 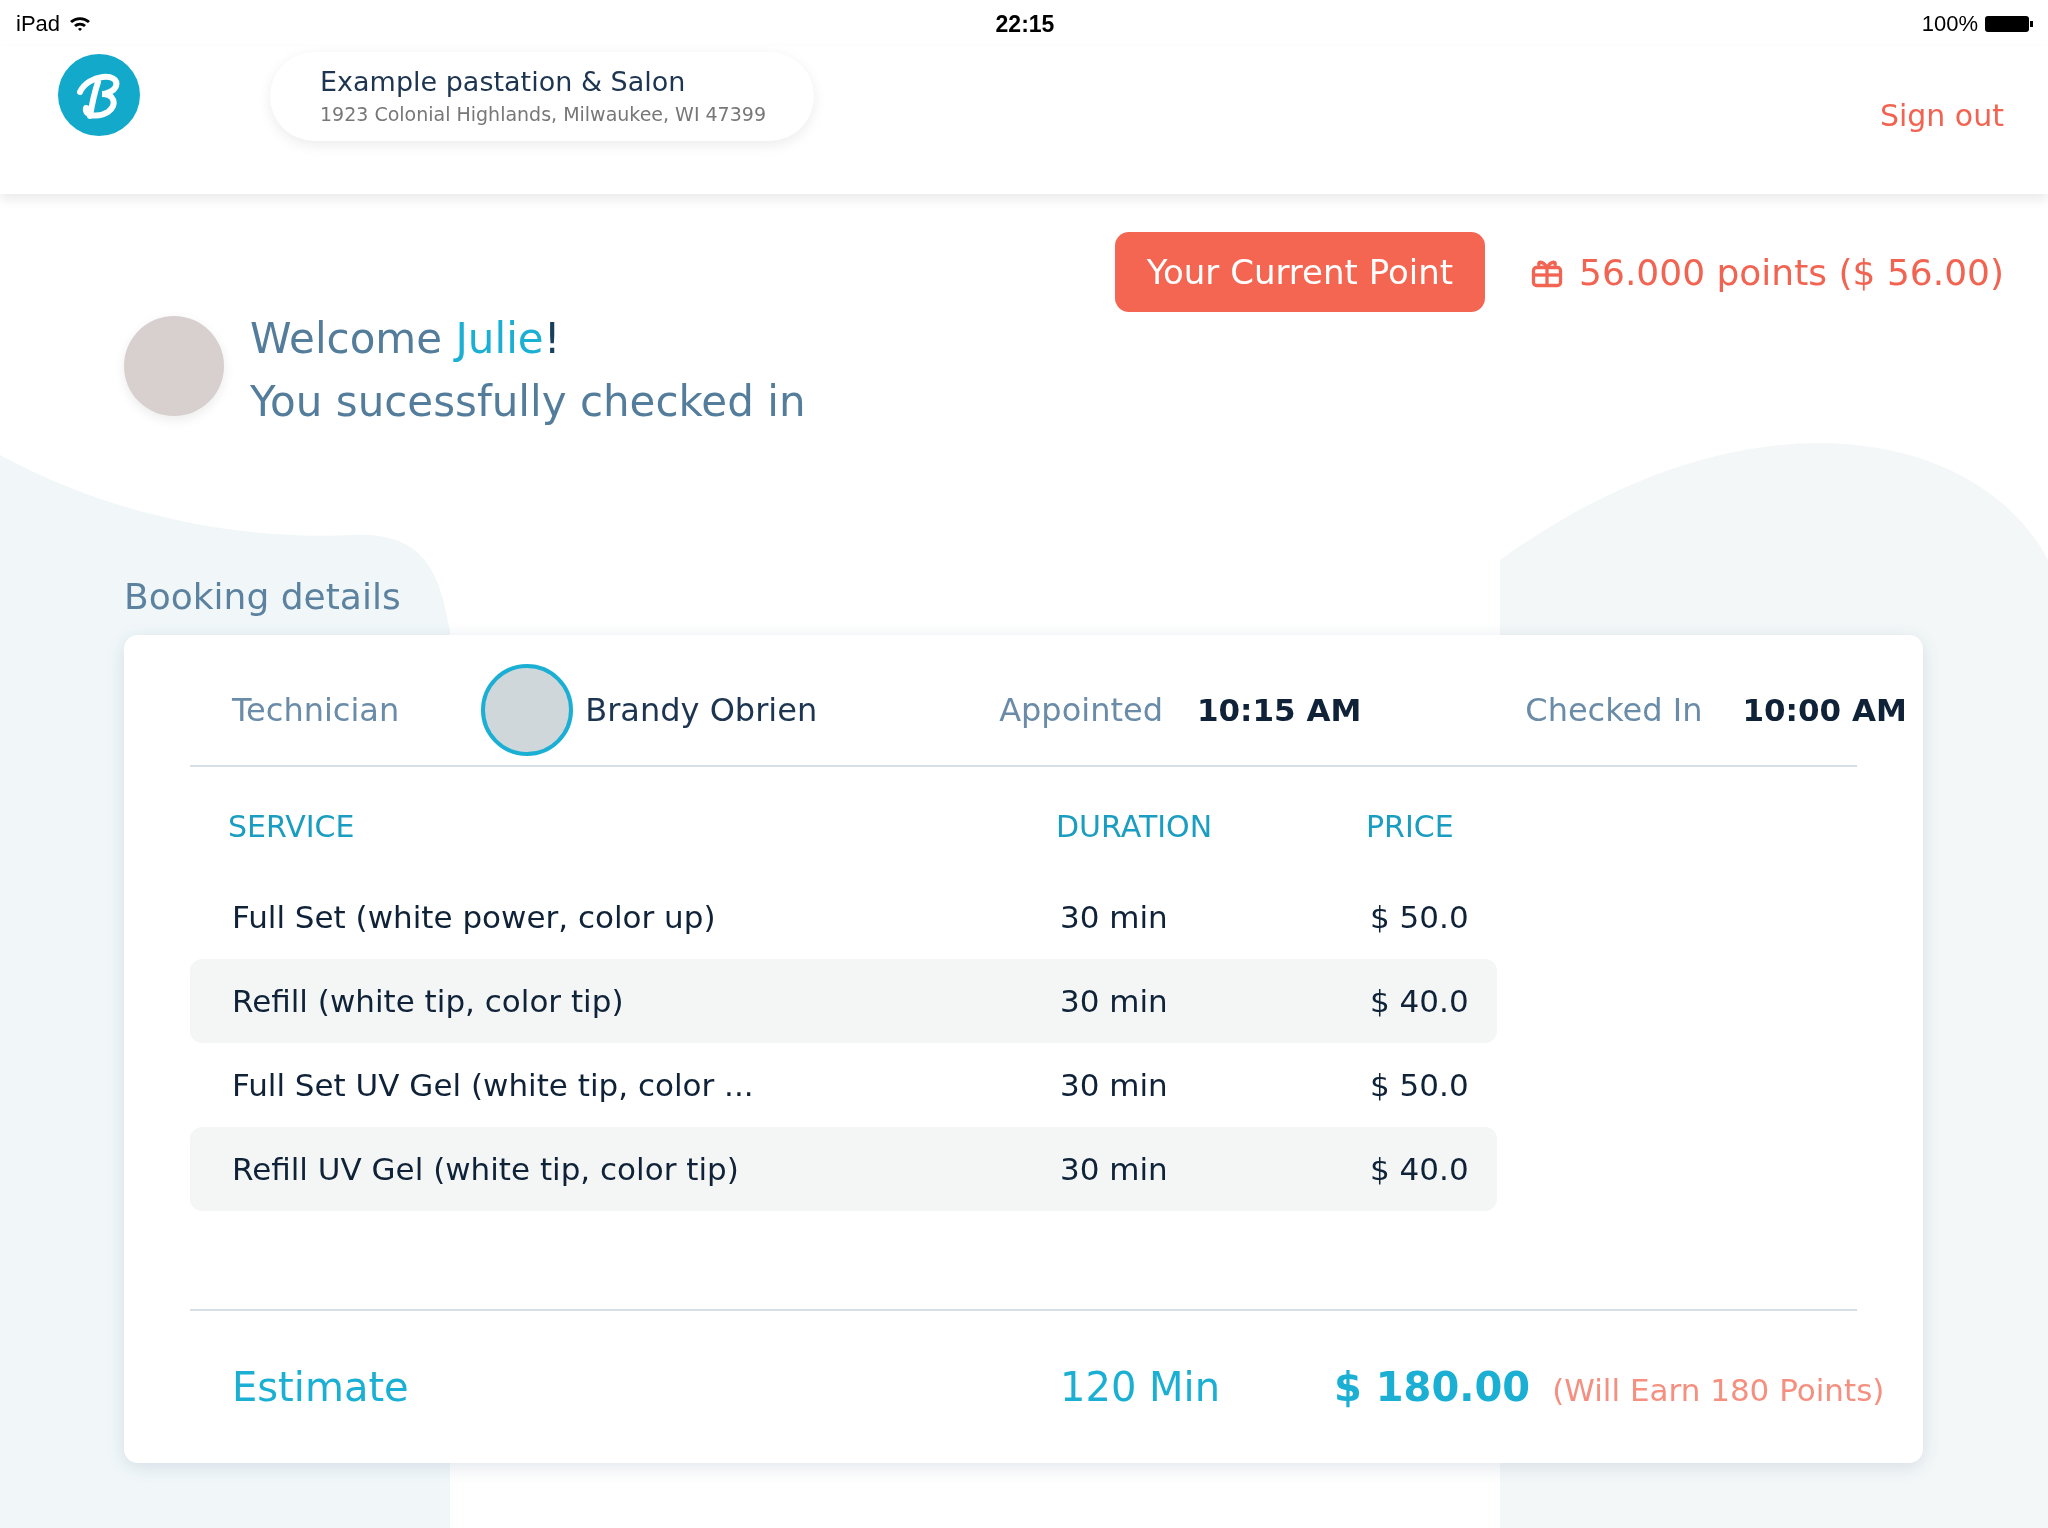 What do you see at coordinates (38, 24) in the screenshot?
I see `device-label: iPad` at bounding box center [38, 24].